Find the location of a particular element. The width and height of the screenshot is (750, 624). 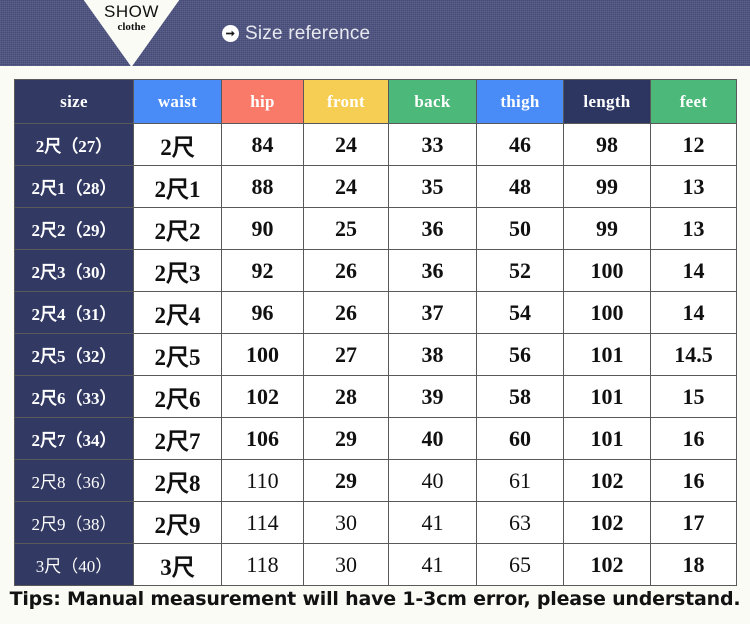

brand-notch is located at coordinates (131, 33).